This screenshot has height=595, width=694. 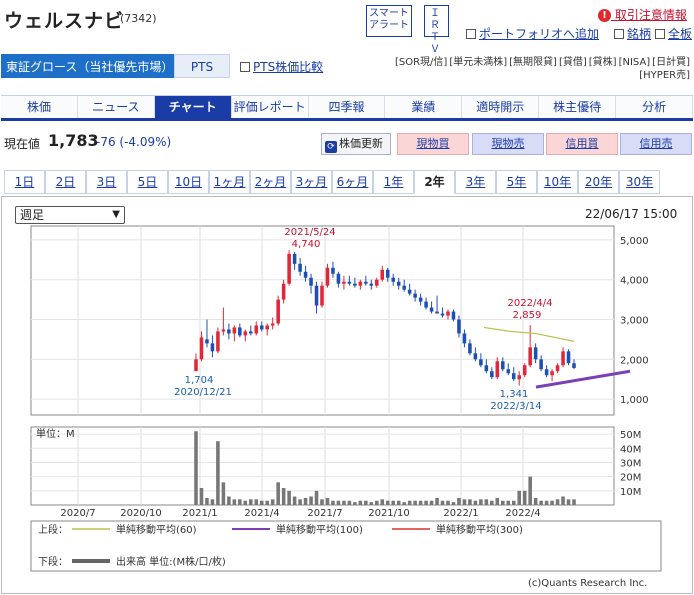 I want to click on annotation-low-date: 2020/12/21, so click(x=203, y=392).